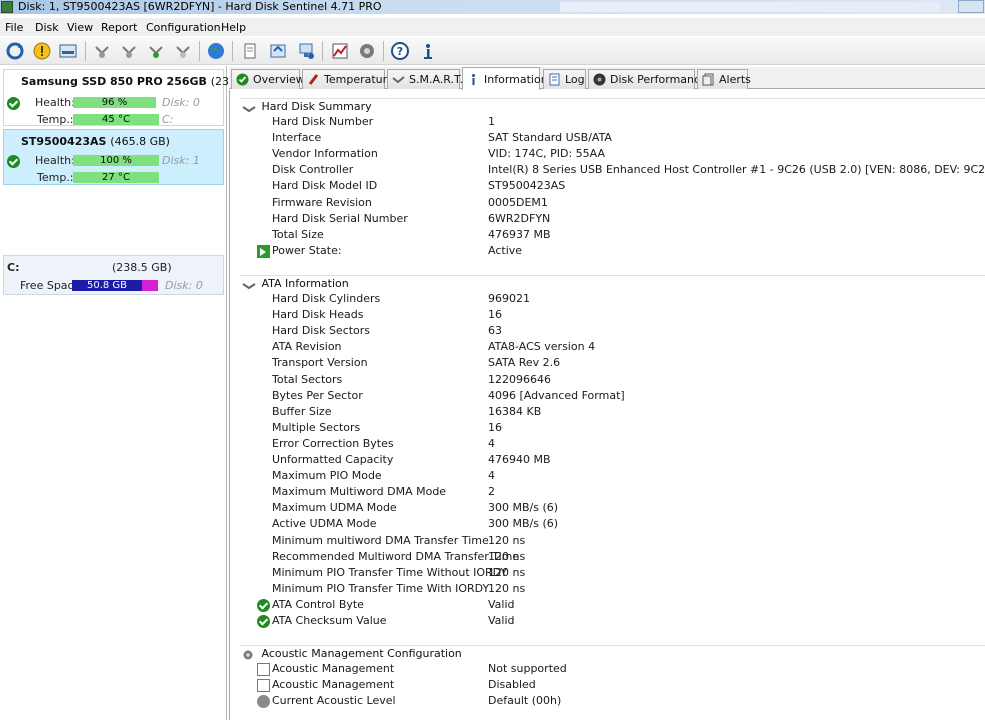 The height and width of the screenshot is (720, 985). What do you see at coordinates (15, 51) in the screenshot?
I see `refresh-icon` at bounding box center [15, 51].